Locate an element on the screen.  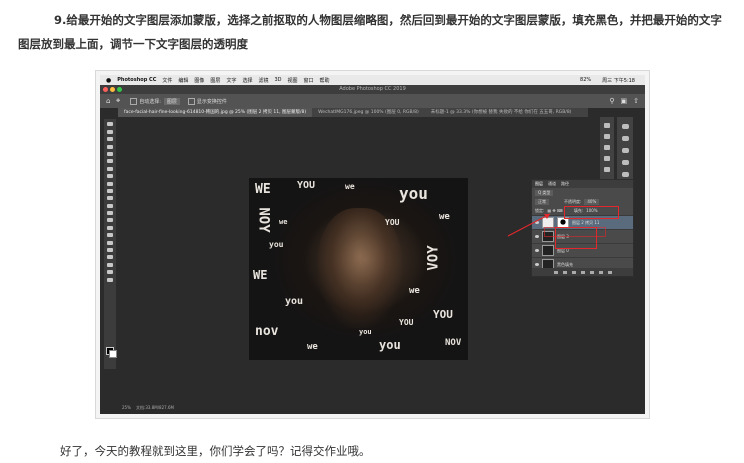
home-icon: ⌂ is located at coordinates (108, 101).